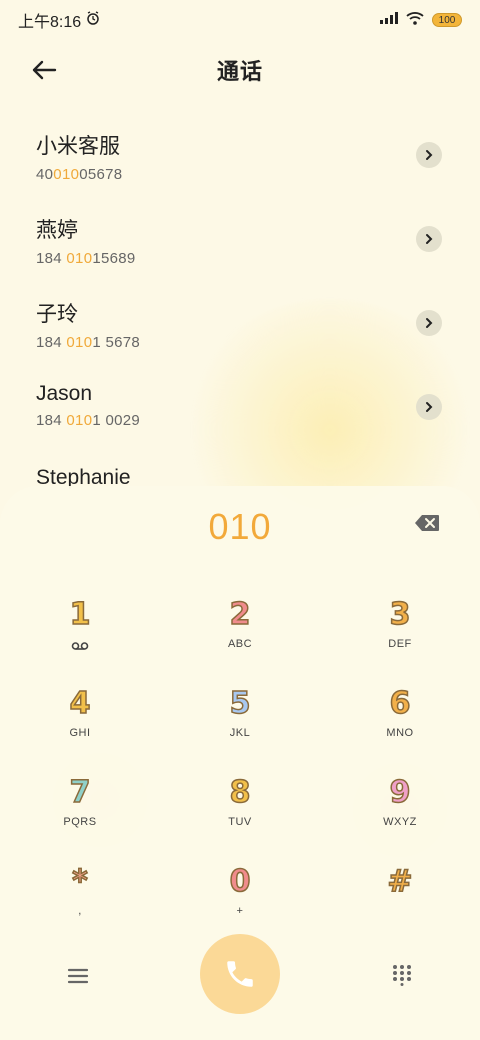  Describe the element at coordinates (240, 326) in the screenshot. I see `list-item: 子玲 184 0101 5678` at that location.